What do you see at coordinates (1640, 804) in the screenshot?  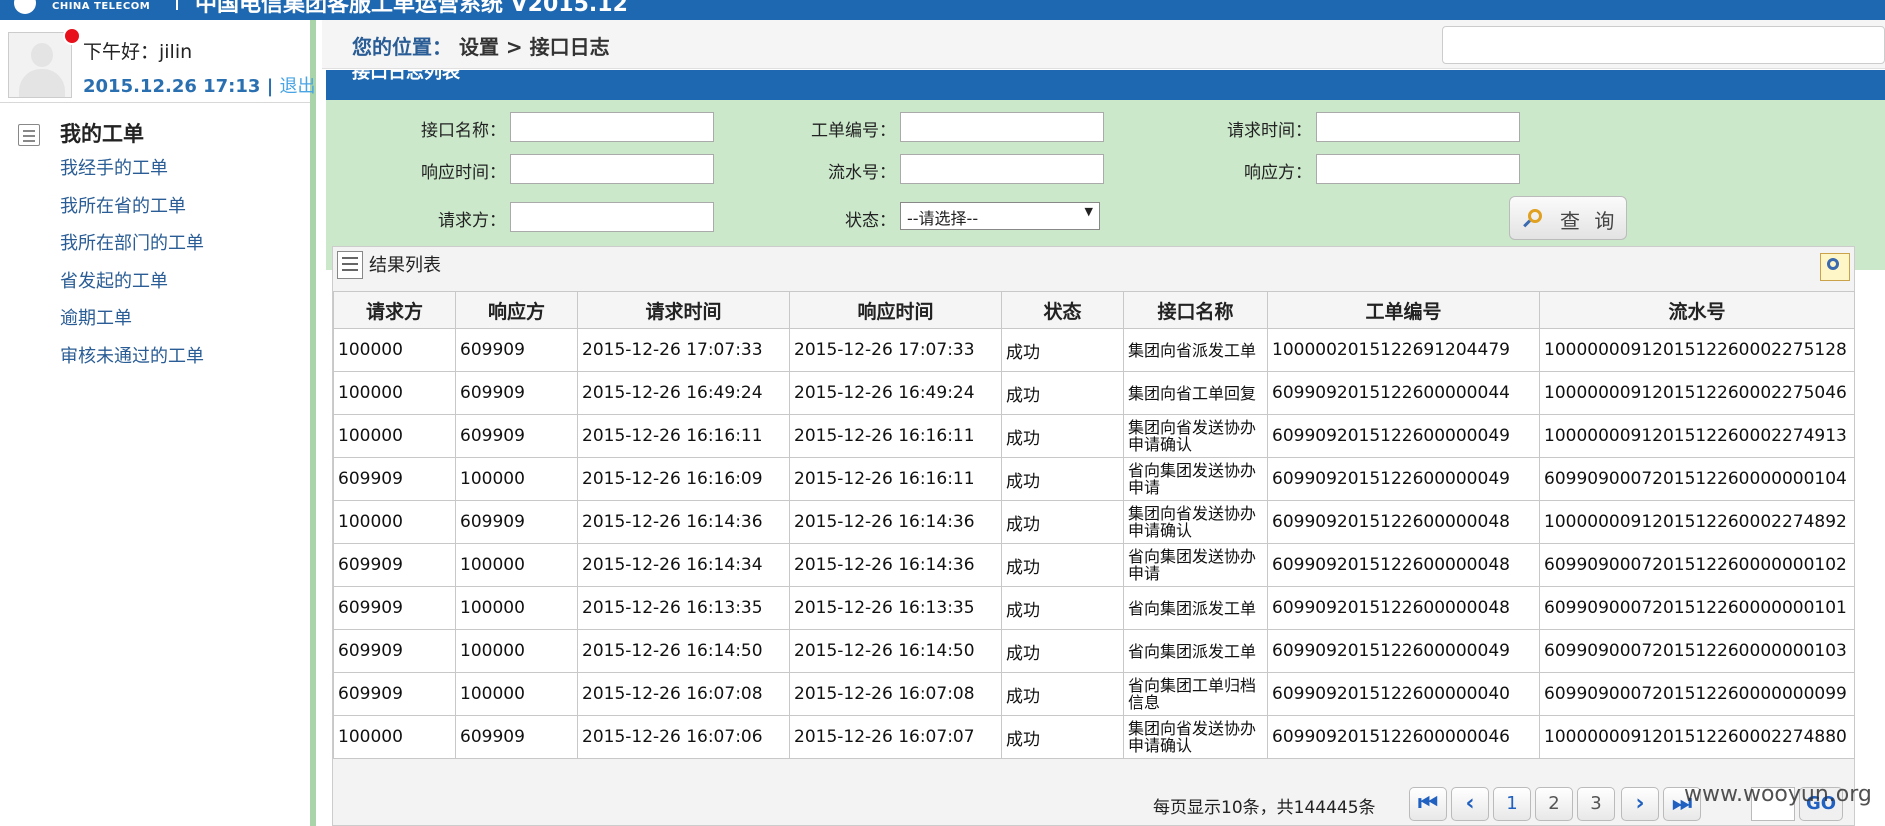 I see `next-page-icon: ›` at bounding box center [1640, 804].